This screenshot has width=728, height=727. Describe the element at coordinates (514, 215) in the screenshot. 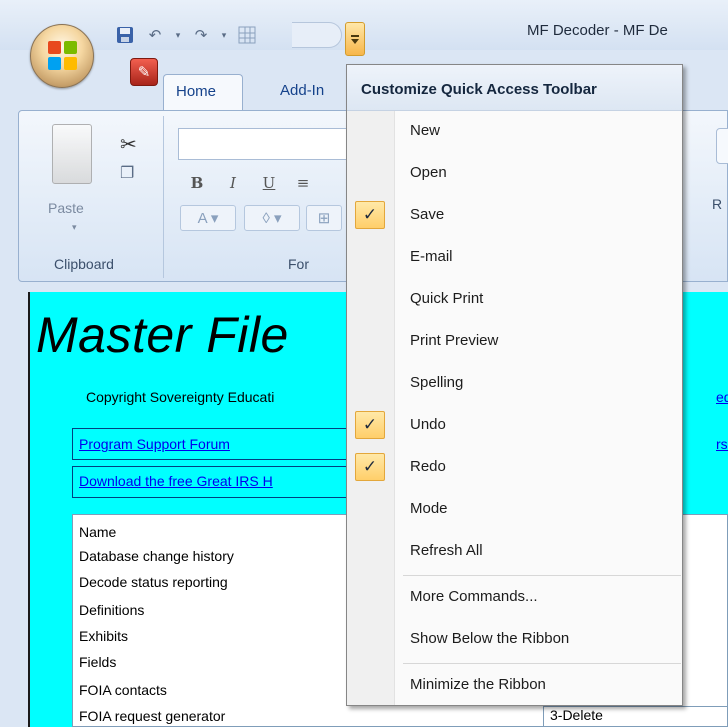

I see `menu-item-save: ✓ Save` at that location.